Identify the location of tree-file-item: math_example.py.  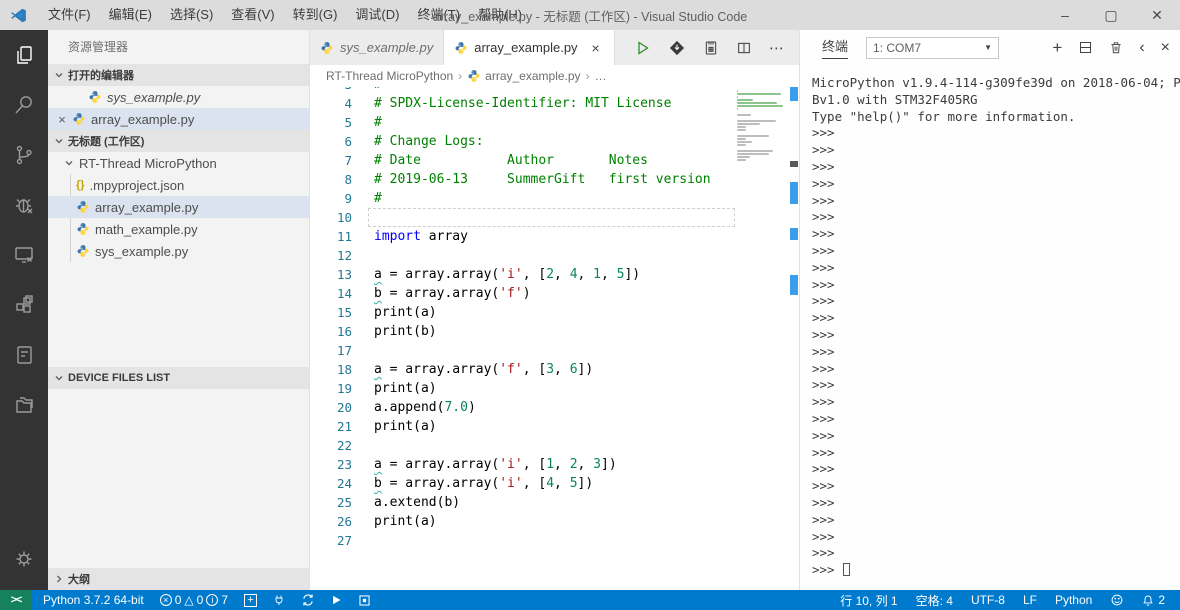
(178, 229).